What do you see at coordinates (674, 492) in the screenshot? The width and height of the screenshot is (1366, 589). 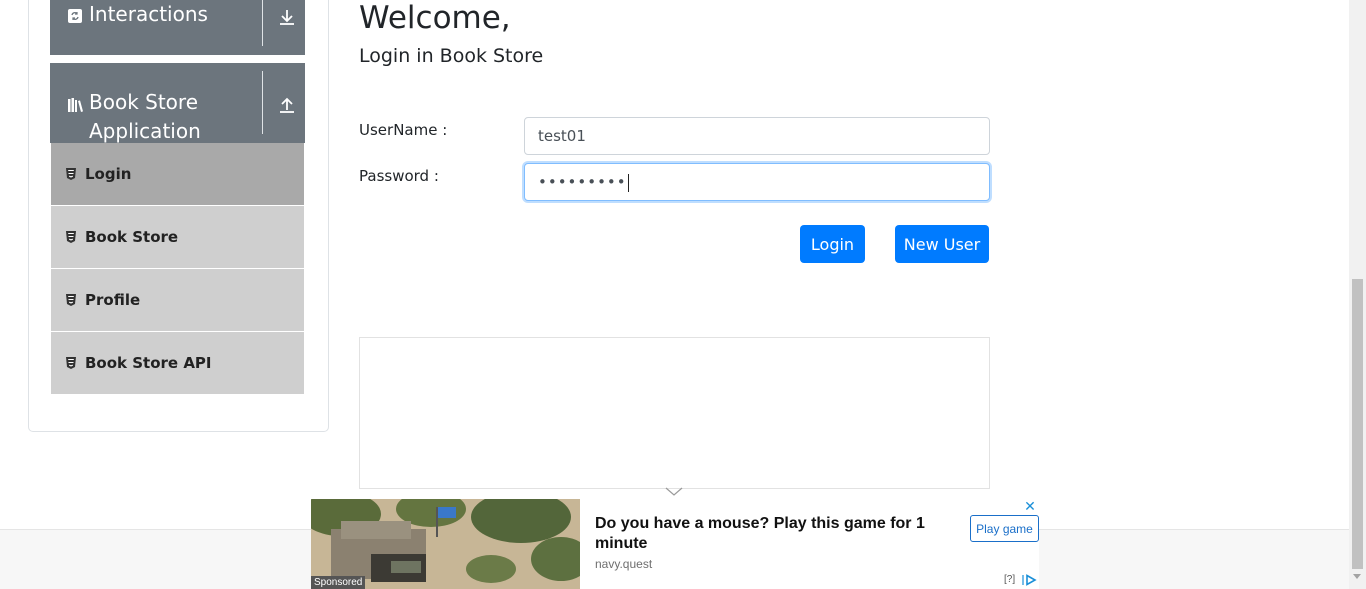 I see `ad-collapse-chevron-icon` at bounding box center [674, 492].